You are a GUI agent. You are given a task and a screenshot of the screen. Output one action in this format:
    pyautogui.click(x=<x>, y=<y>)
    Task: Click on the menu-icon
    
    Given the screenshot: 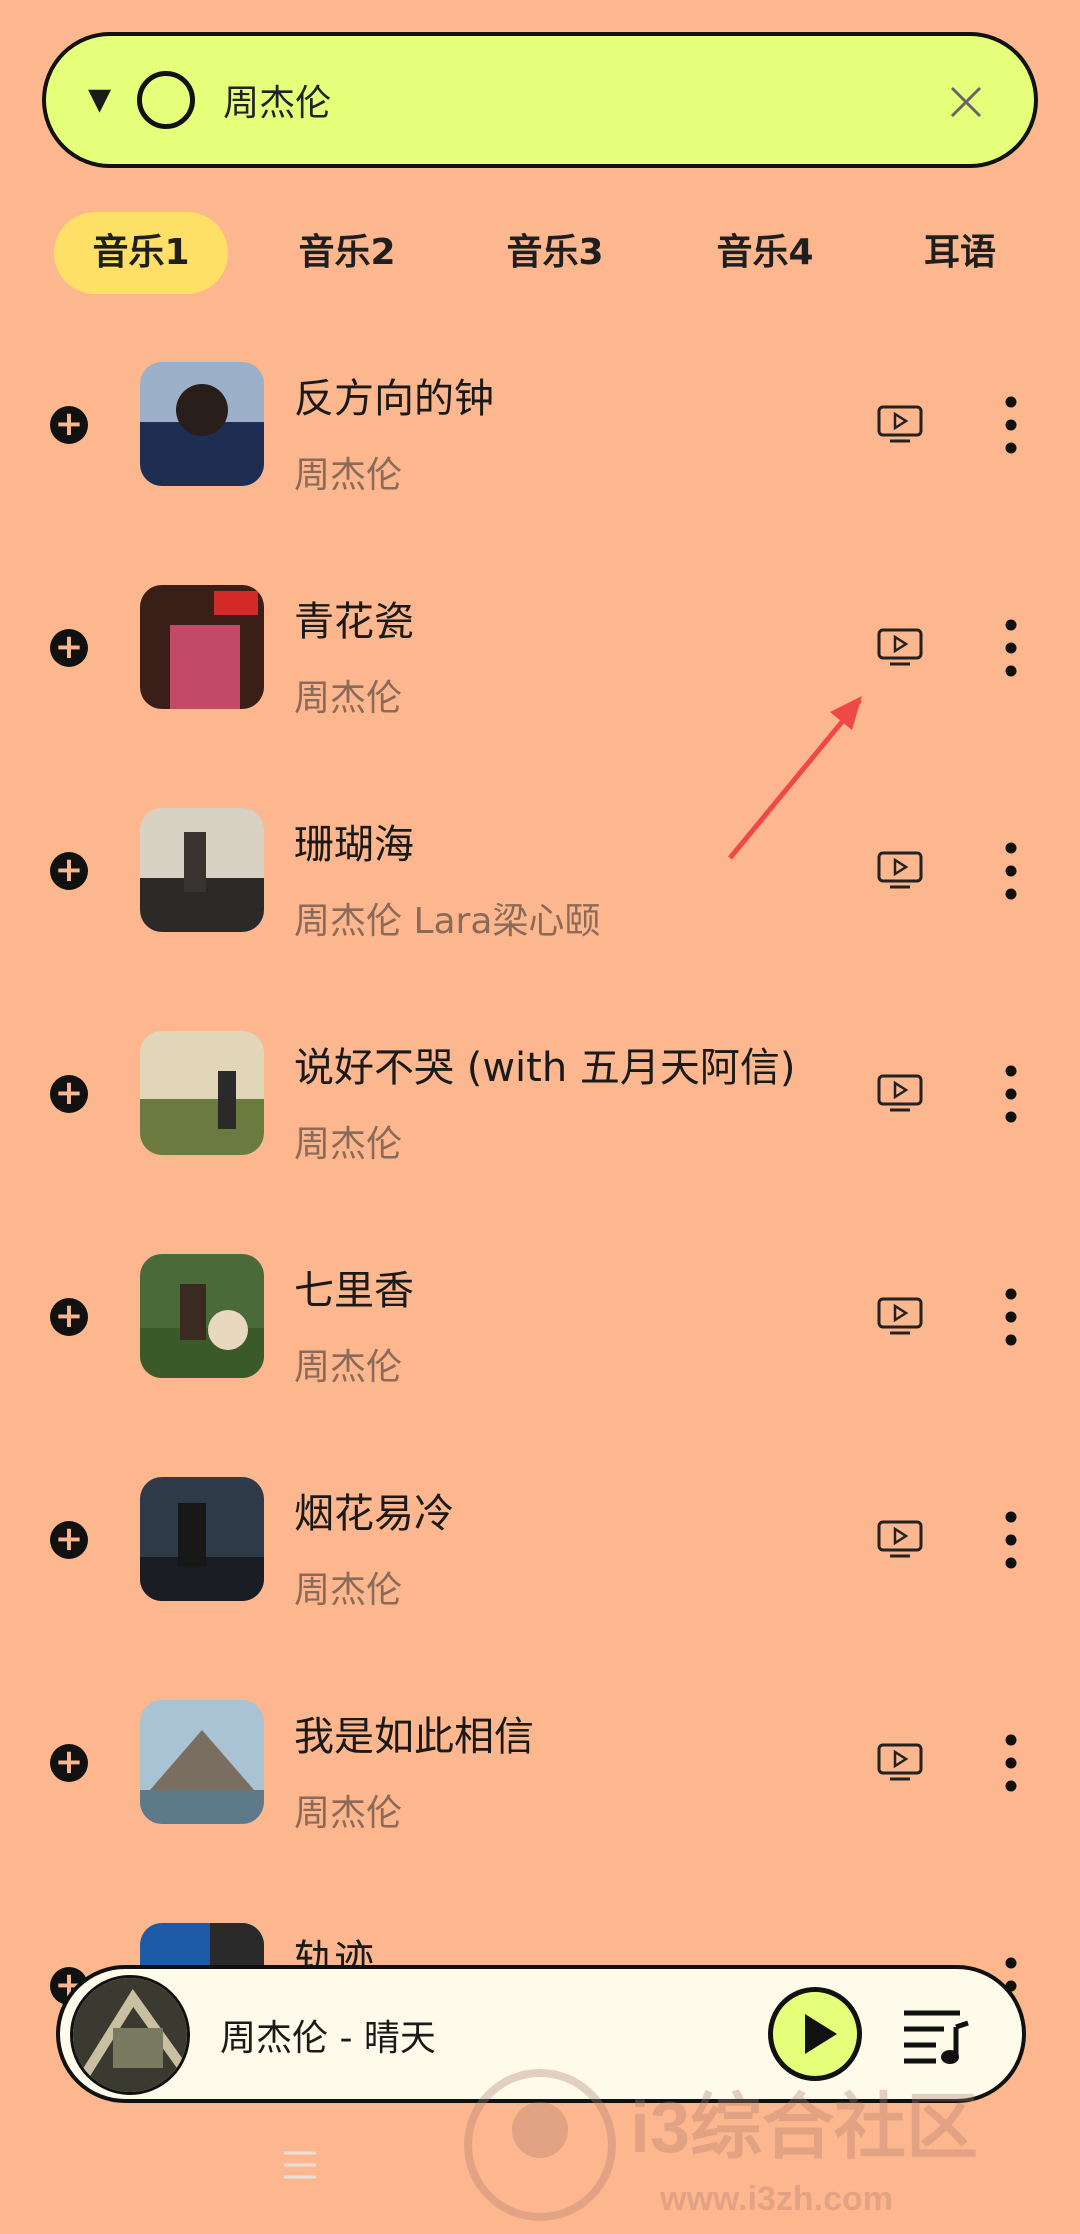 What is the action you would take?
    pyautogui.click(x=300, y=2165)
    